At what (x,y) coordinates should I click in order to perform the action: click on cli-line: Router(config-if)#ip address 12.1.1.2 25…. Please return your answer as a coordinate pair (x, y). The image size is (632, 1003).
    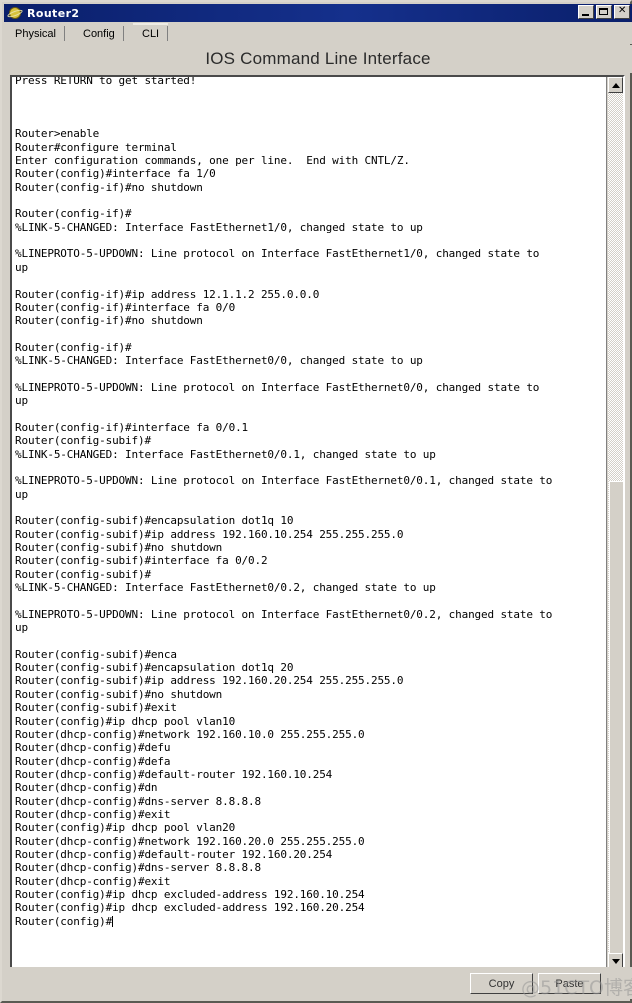
    Looking at the image, I should click on (167, 294).